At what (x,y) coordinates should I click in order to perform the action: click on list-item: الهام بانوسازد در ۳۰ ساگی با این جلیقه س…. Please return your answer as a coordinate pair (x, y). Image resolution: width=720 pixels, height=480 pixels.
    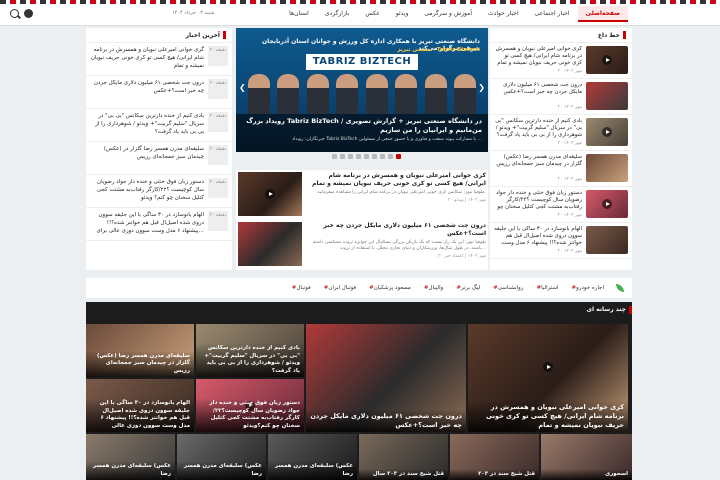
    Looking at the image, I should click on (561, 241).